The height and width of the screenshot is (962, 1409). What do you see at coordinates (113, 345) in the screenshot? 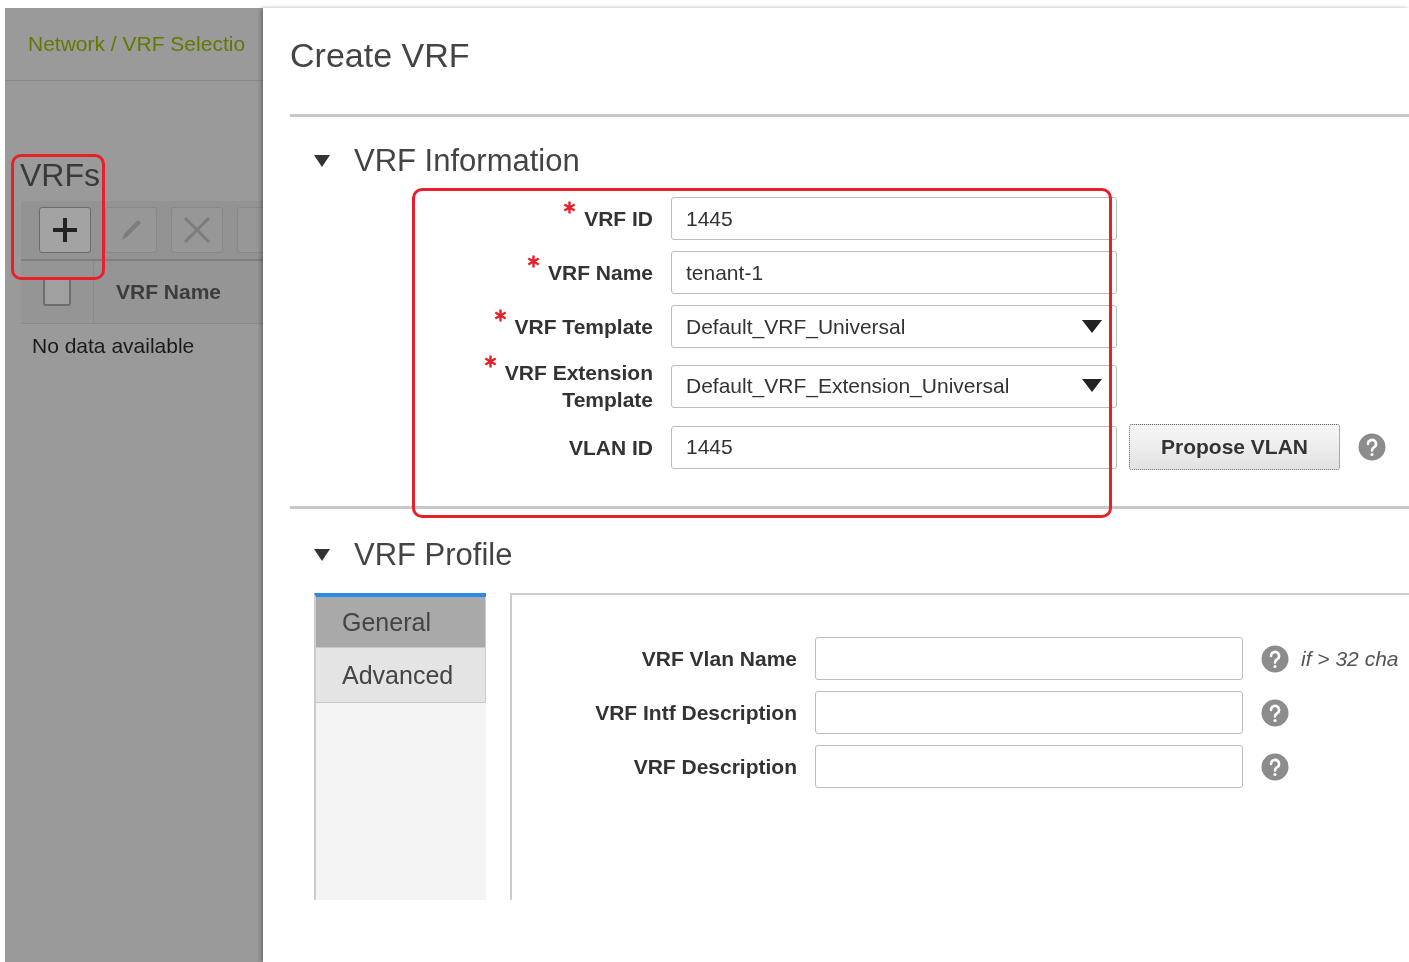
I see `empty-message: No data available` at bounding box center [113, 345].